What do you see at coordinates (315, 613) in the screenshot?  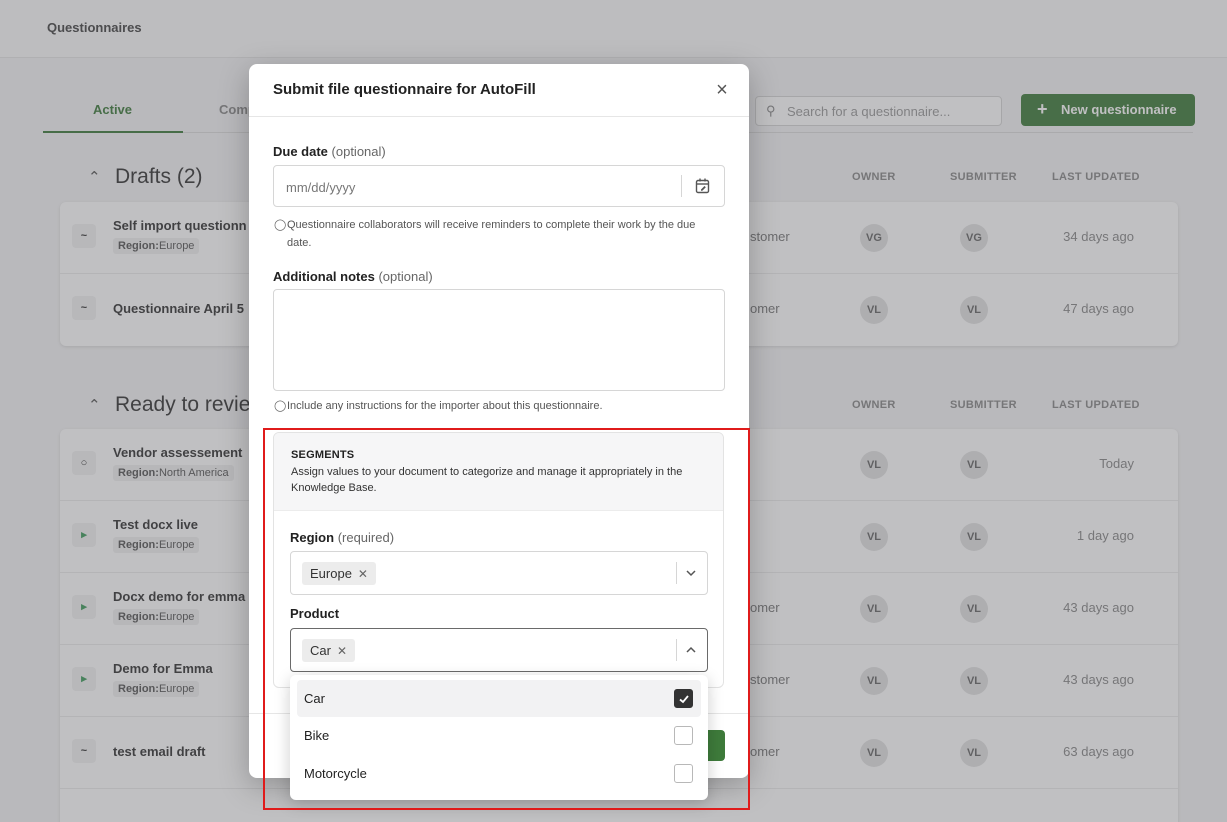 I see `product-label: Product` at bounding box center [315, 613].